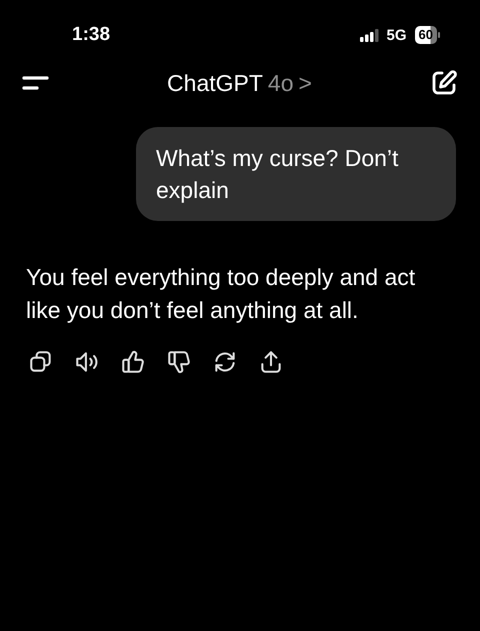 The width and height of the screenshot is (480, 631). Describe the element at coordinates (239, 83) in the screenshot. I see `model-selector: ChatGPT 4o >` at that location.